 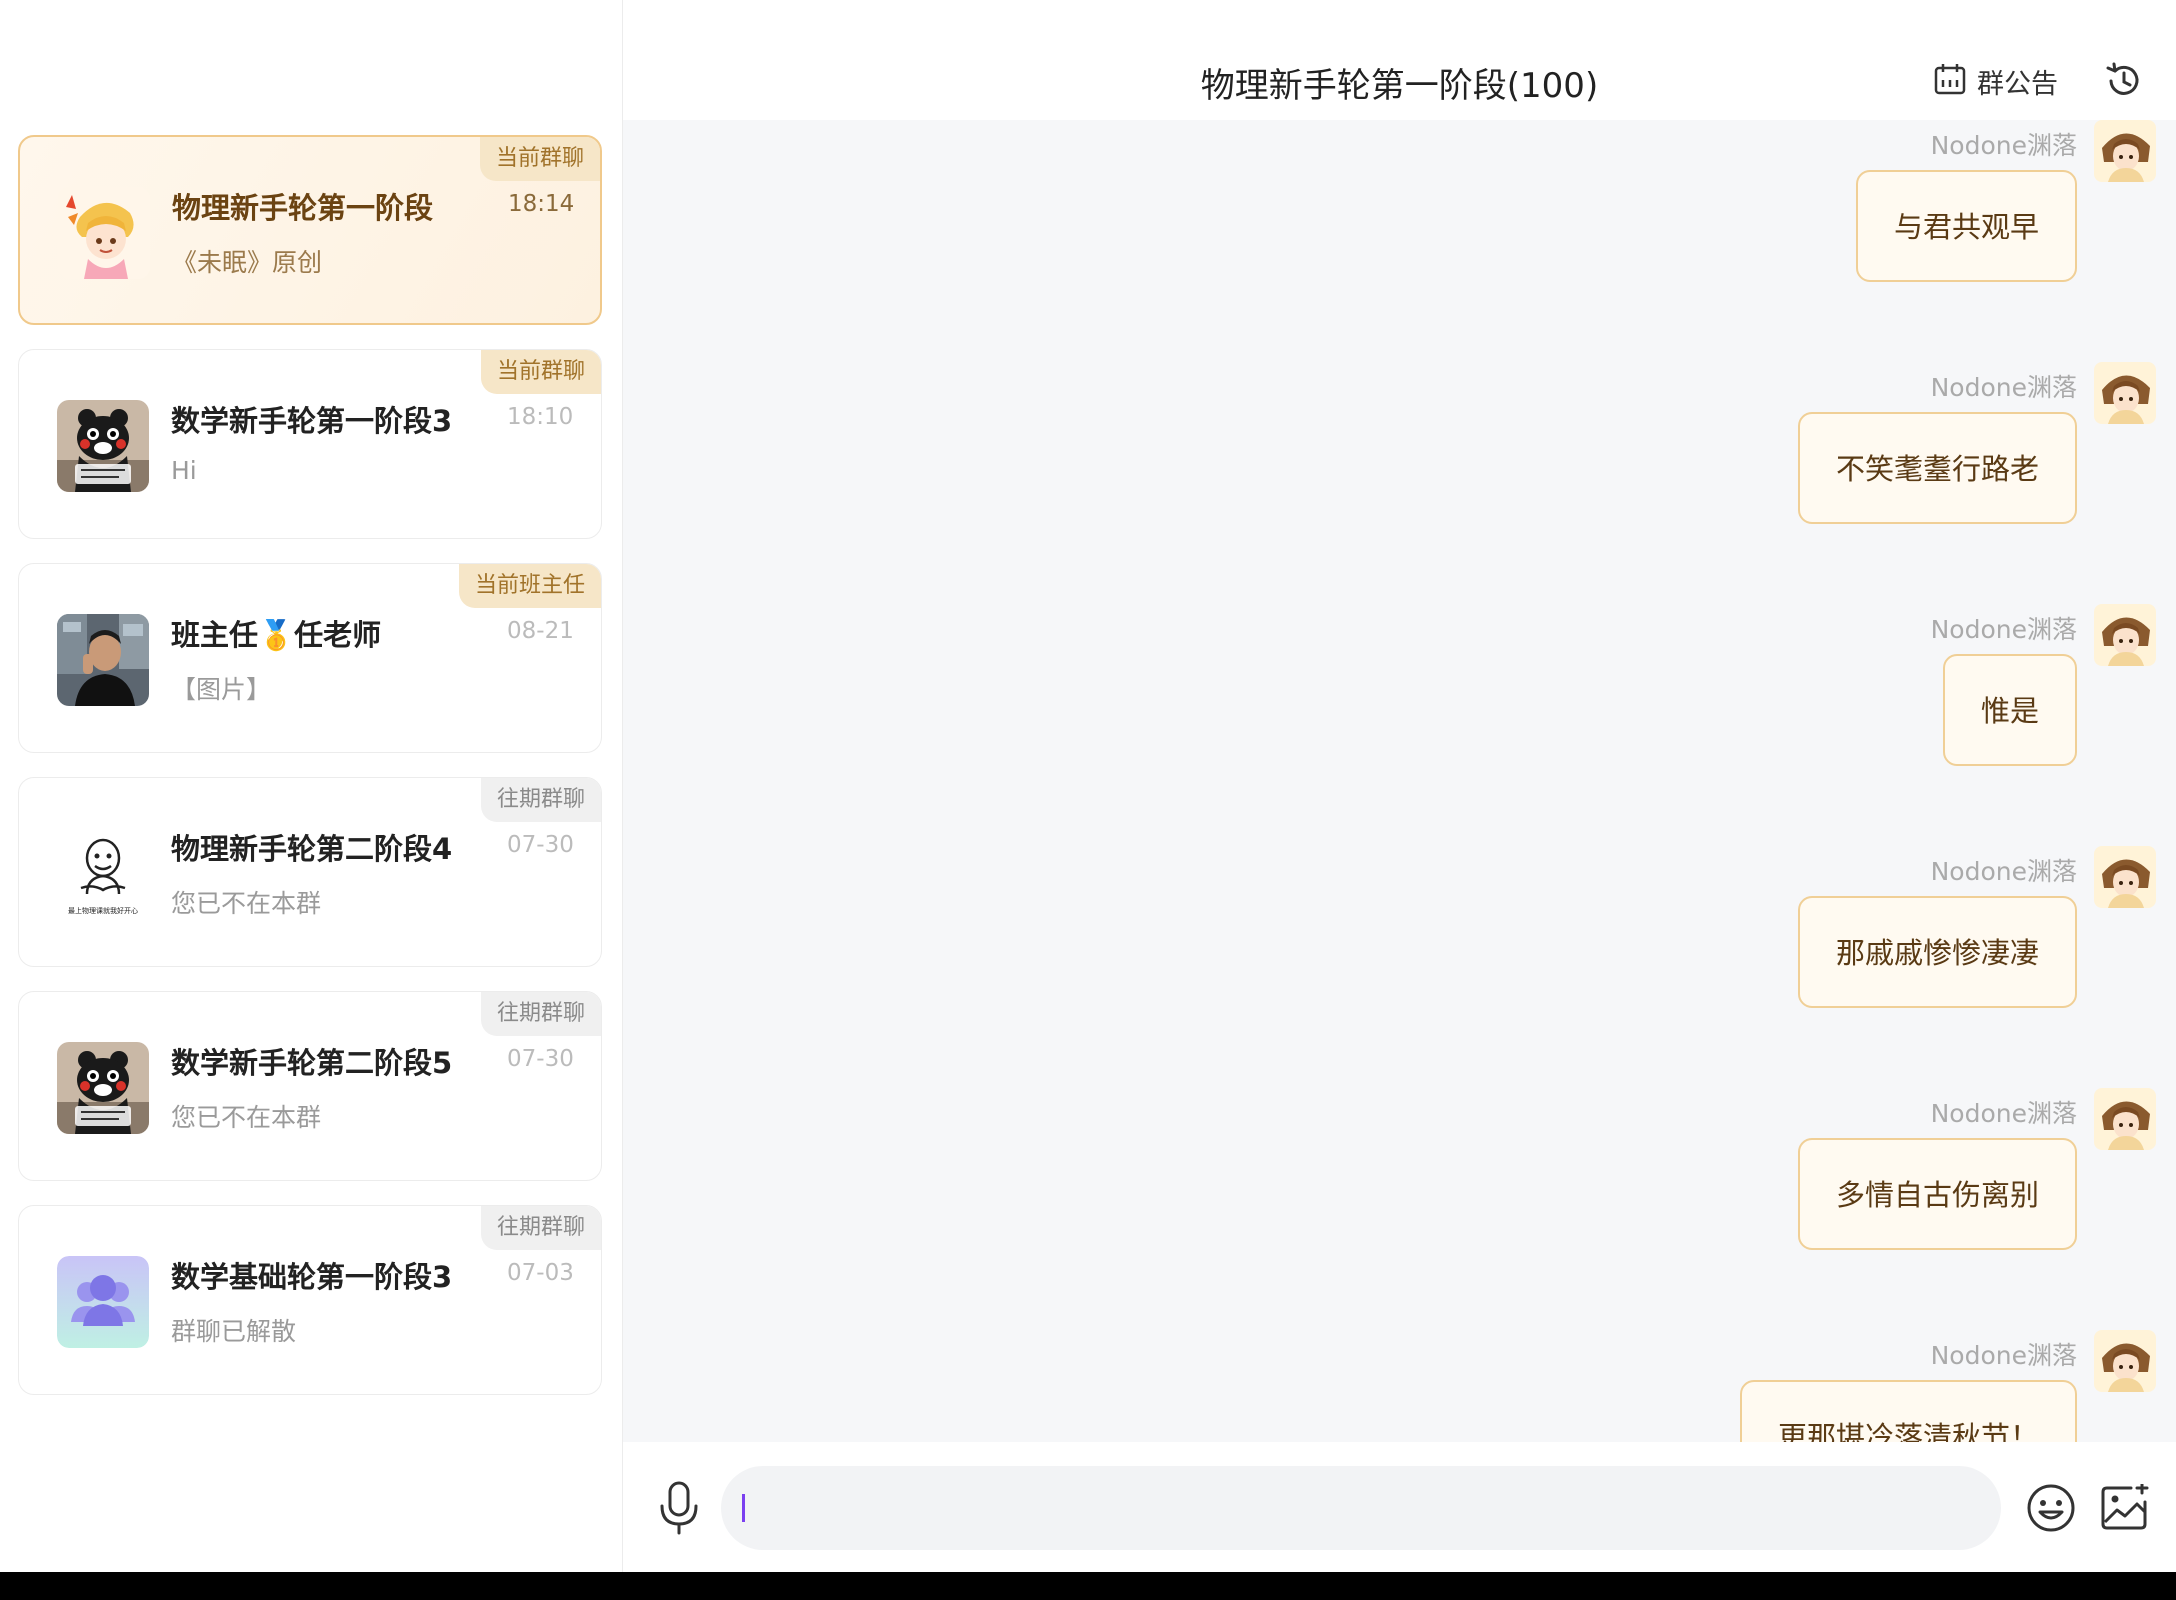 What do you see at coordinates (247, 262) in the screenshot?
I see `conversation-preview: 《未眠》原创` at bounding box center [247, 262].